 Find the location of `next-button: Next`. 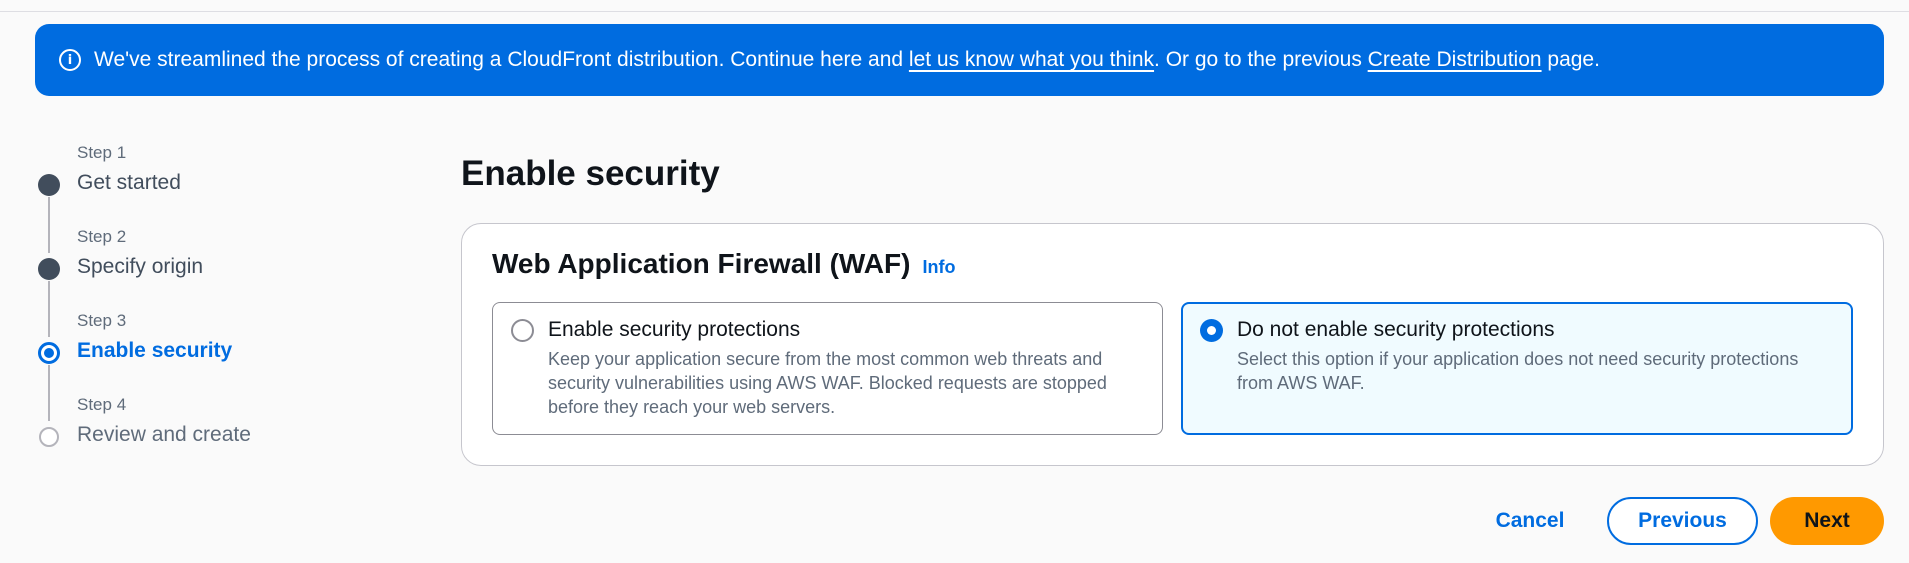

next-button: Next is located at coordinates (1827, 521).